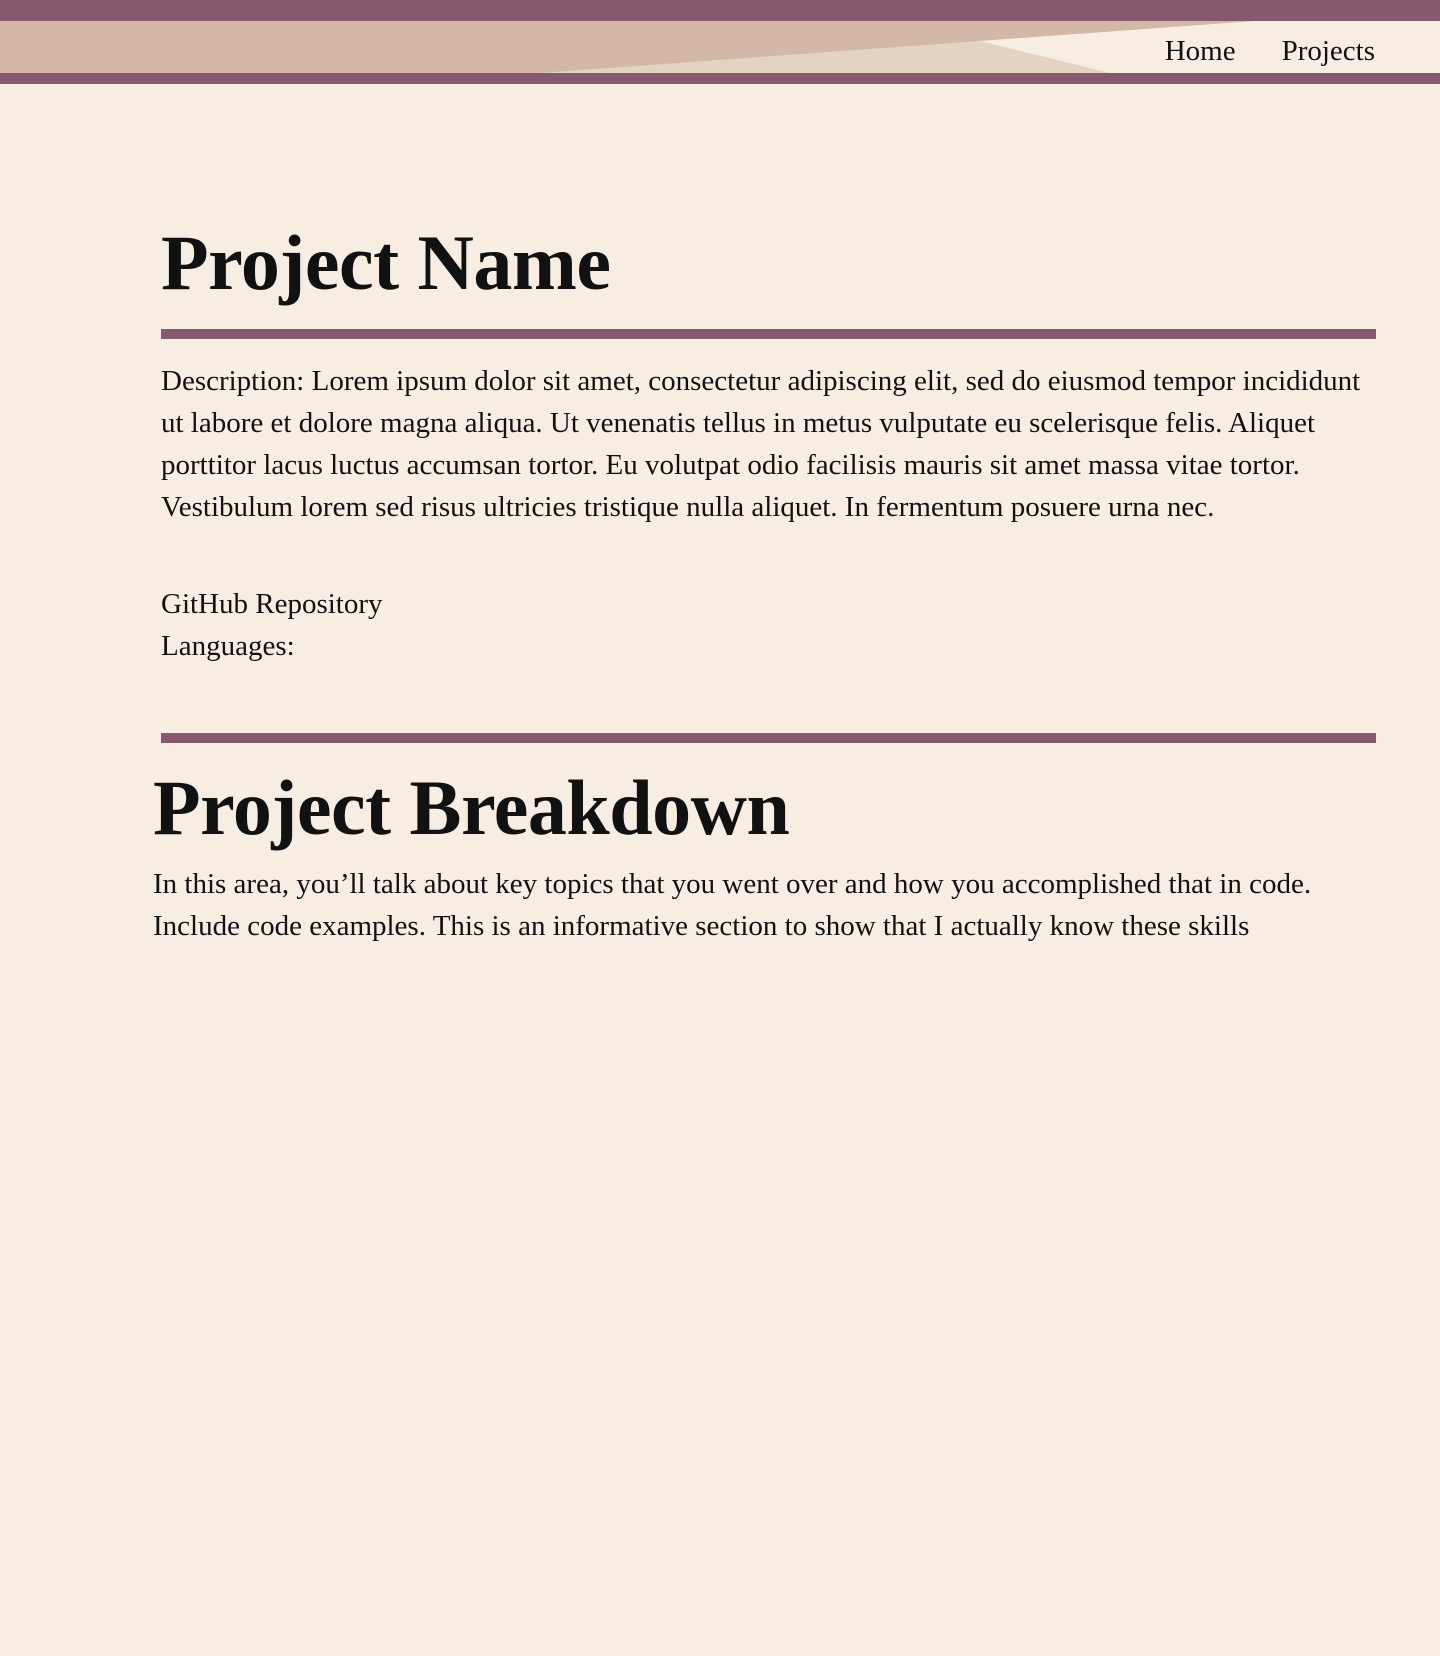 Image resolution: width=1440 pixels, height=1656 pixels. What do you see at coordinates (272, 604) in the screenshot?
I see `github-repository-link: GitHub Repository` at bounding box center [272, 604].